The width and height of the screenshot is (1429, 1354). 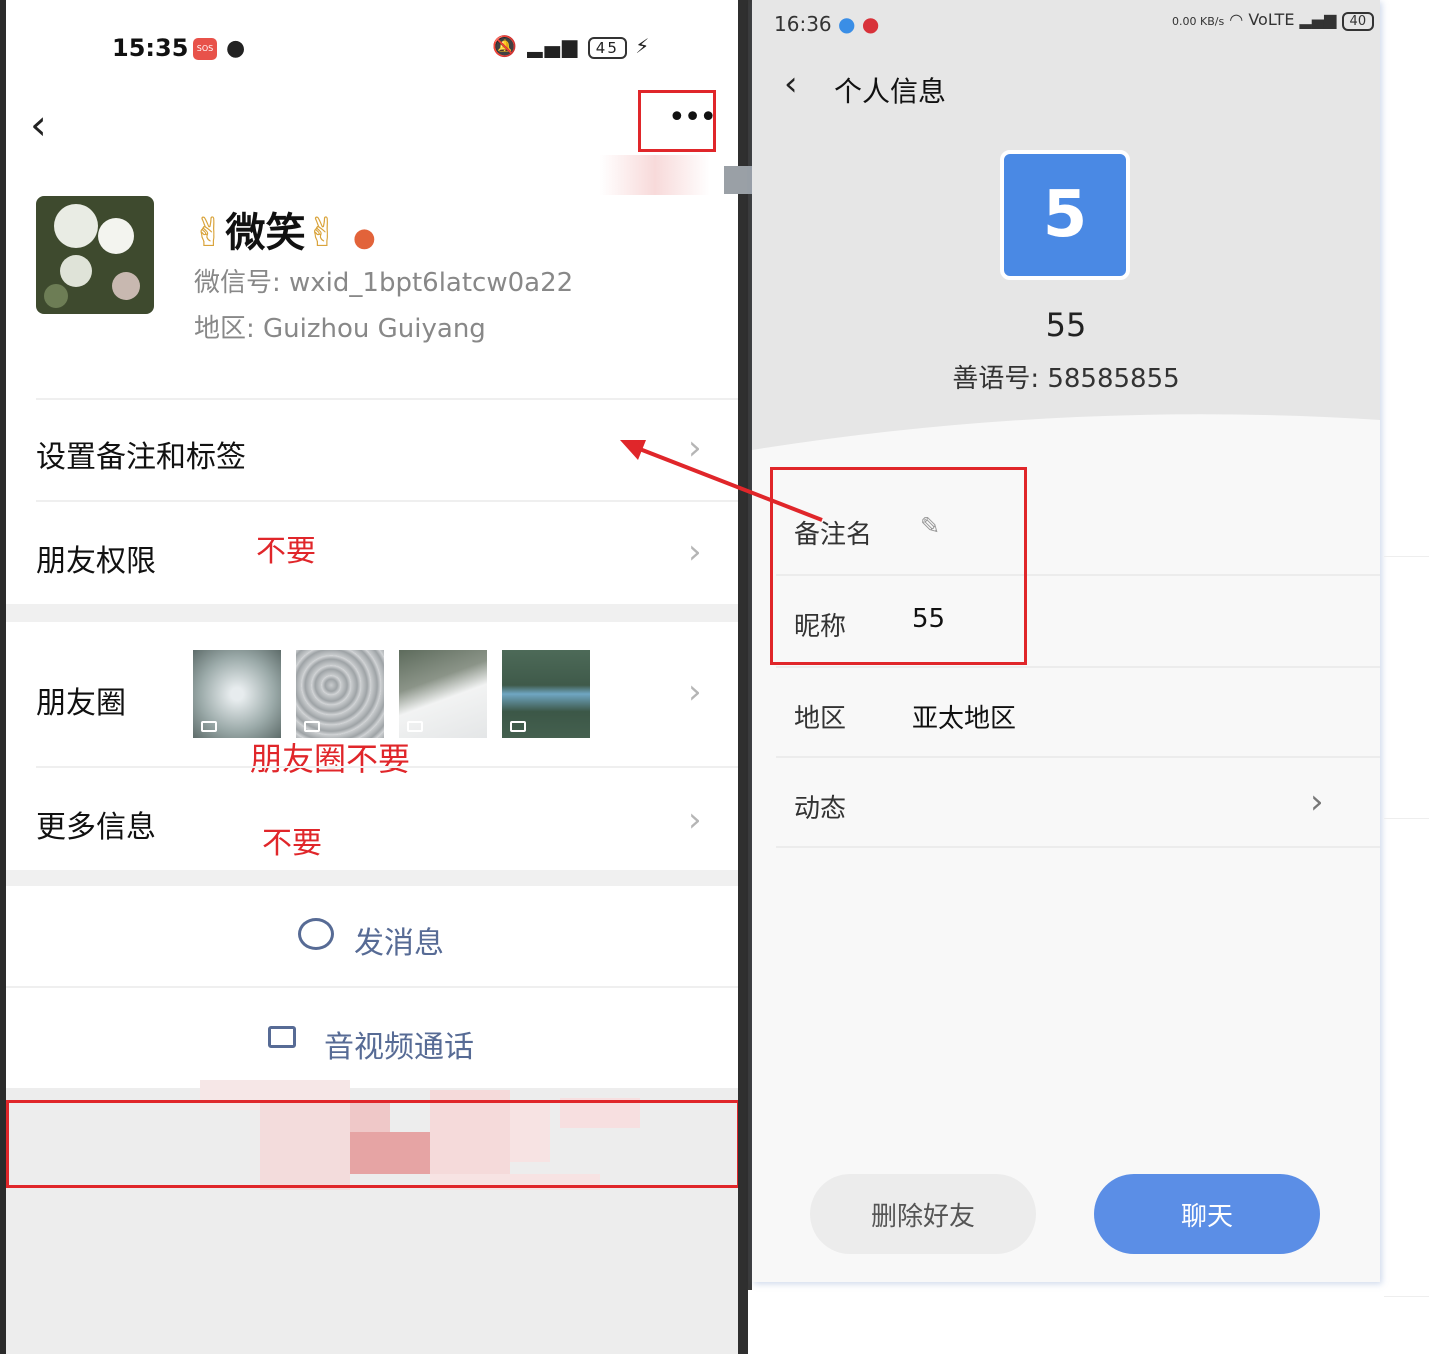 I want to click on row-friend-permissions: 朋友权限 不要 ›, so click(x=369, y=552).